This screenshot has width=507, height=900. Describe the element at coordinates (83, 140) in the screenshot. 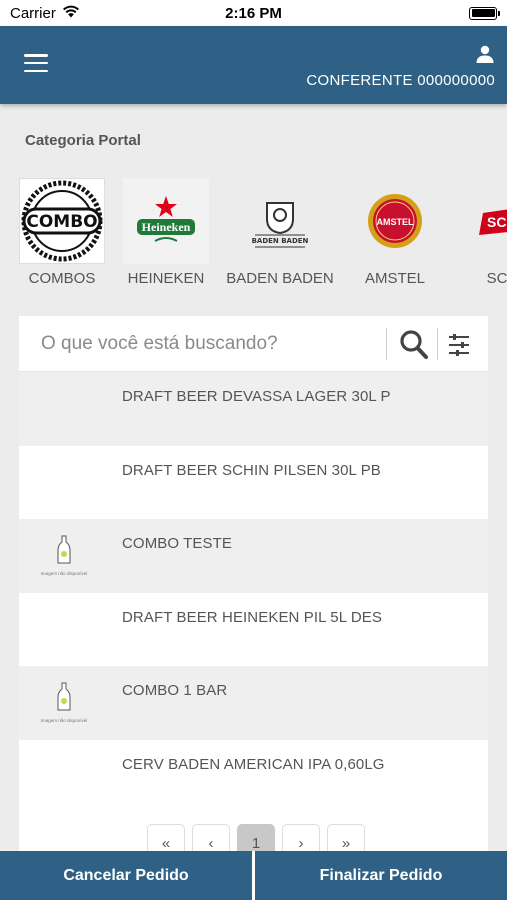

I see `category-section-title: Categoria Portal` at that location.